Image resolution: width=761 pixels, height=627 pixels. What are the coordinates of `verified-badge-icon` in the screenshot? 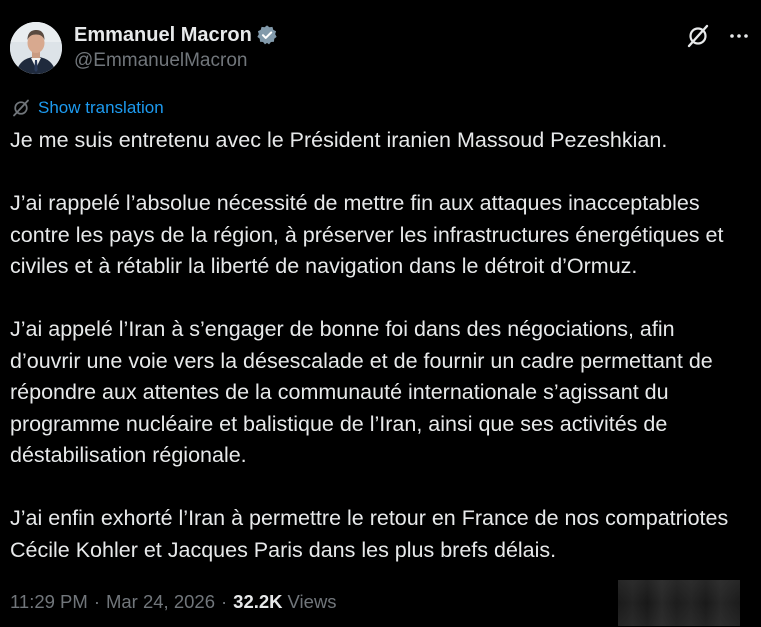 It's located at (267, 35).